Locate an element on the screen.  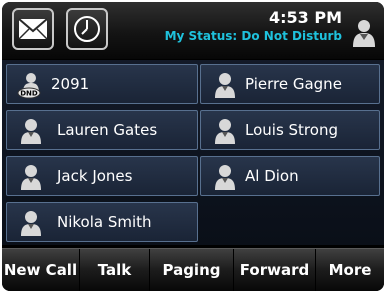
contact-line-key-louis-strong: Louis Strong is located at coordinates (290, 130).